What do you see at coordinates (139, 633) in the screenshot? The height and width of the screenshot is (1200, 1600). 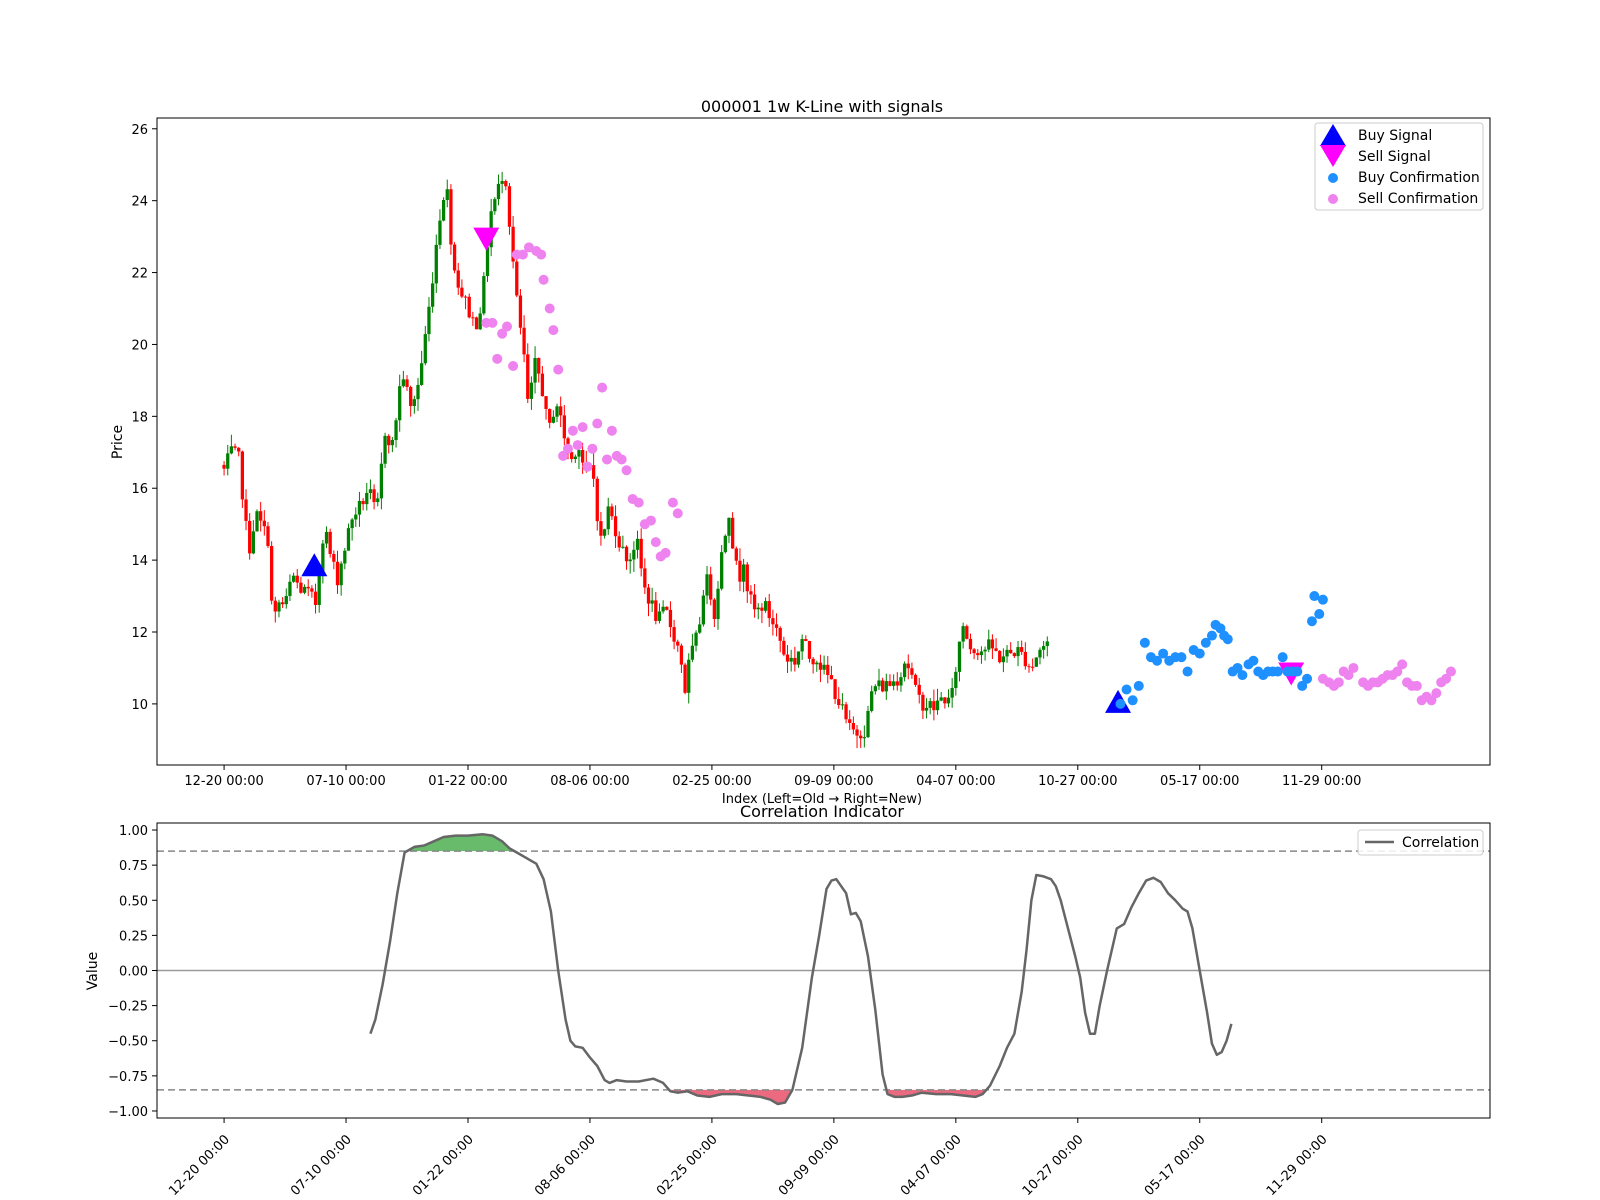 I see `kline-ytick-label: 12` at bounding box center [139, 633].